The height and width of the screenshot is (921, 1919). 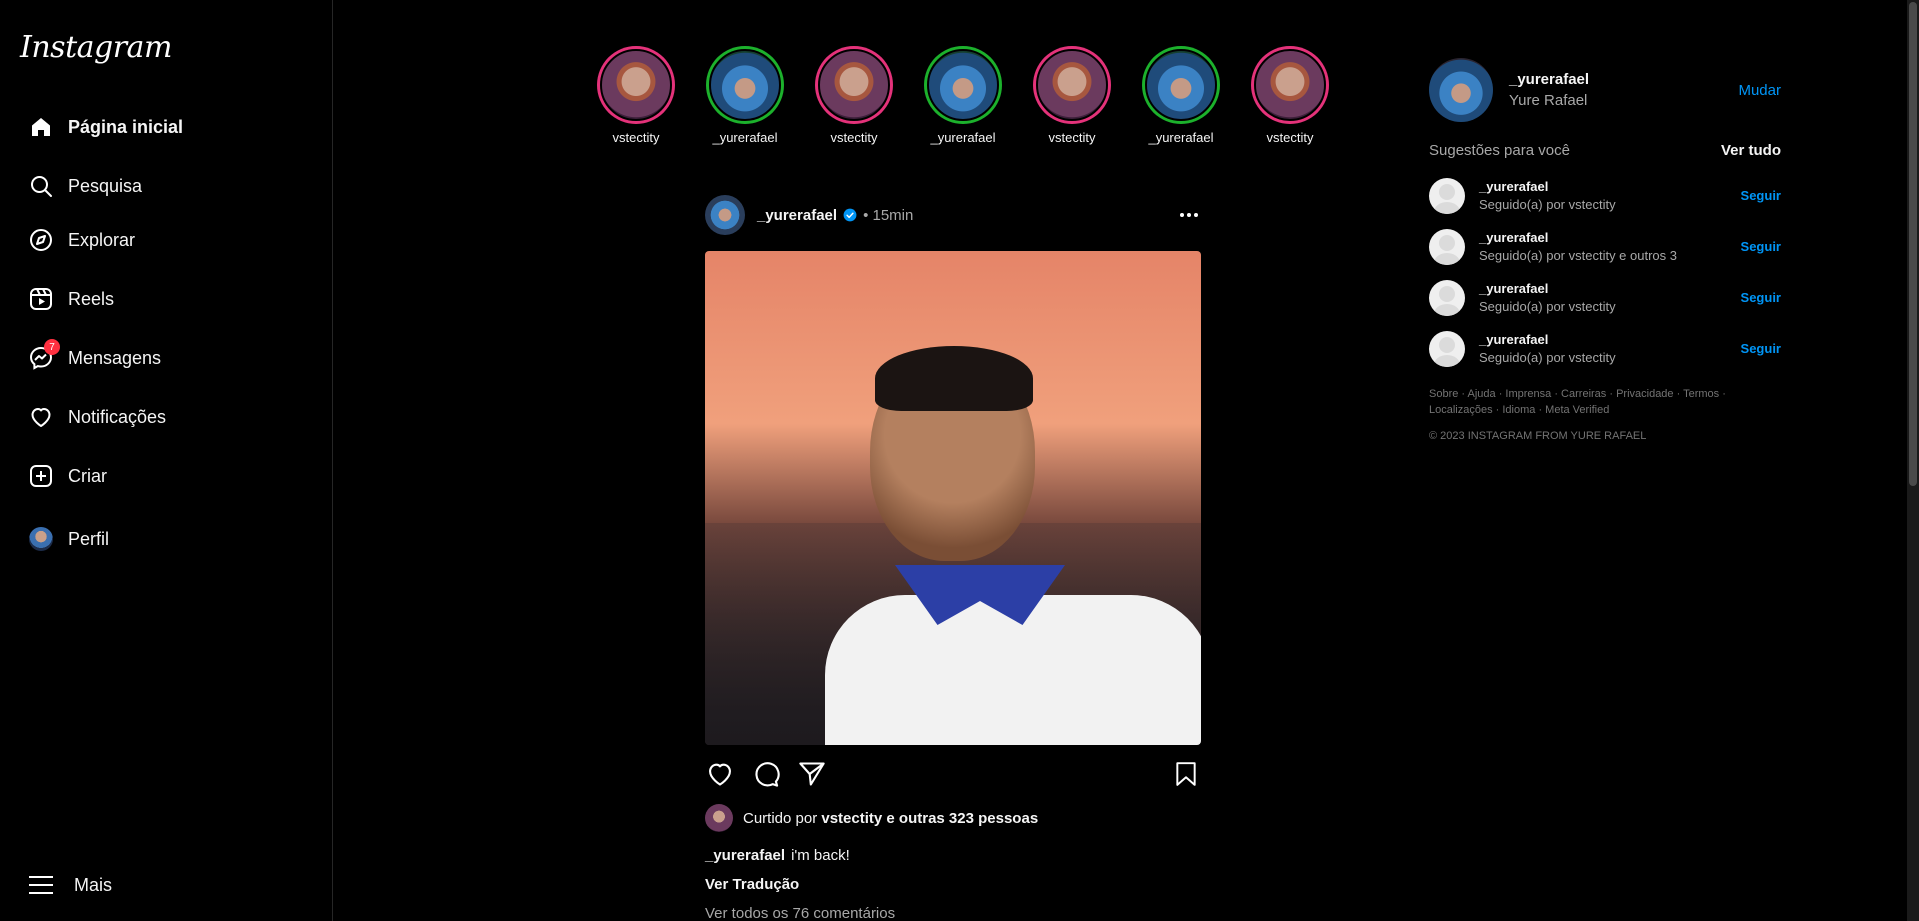 I want to click on messenger-icon: 7, so click(x=44, y=355).